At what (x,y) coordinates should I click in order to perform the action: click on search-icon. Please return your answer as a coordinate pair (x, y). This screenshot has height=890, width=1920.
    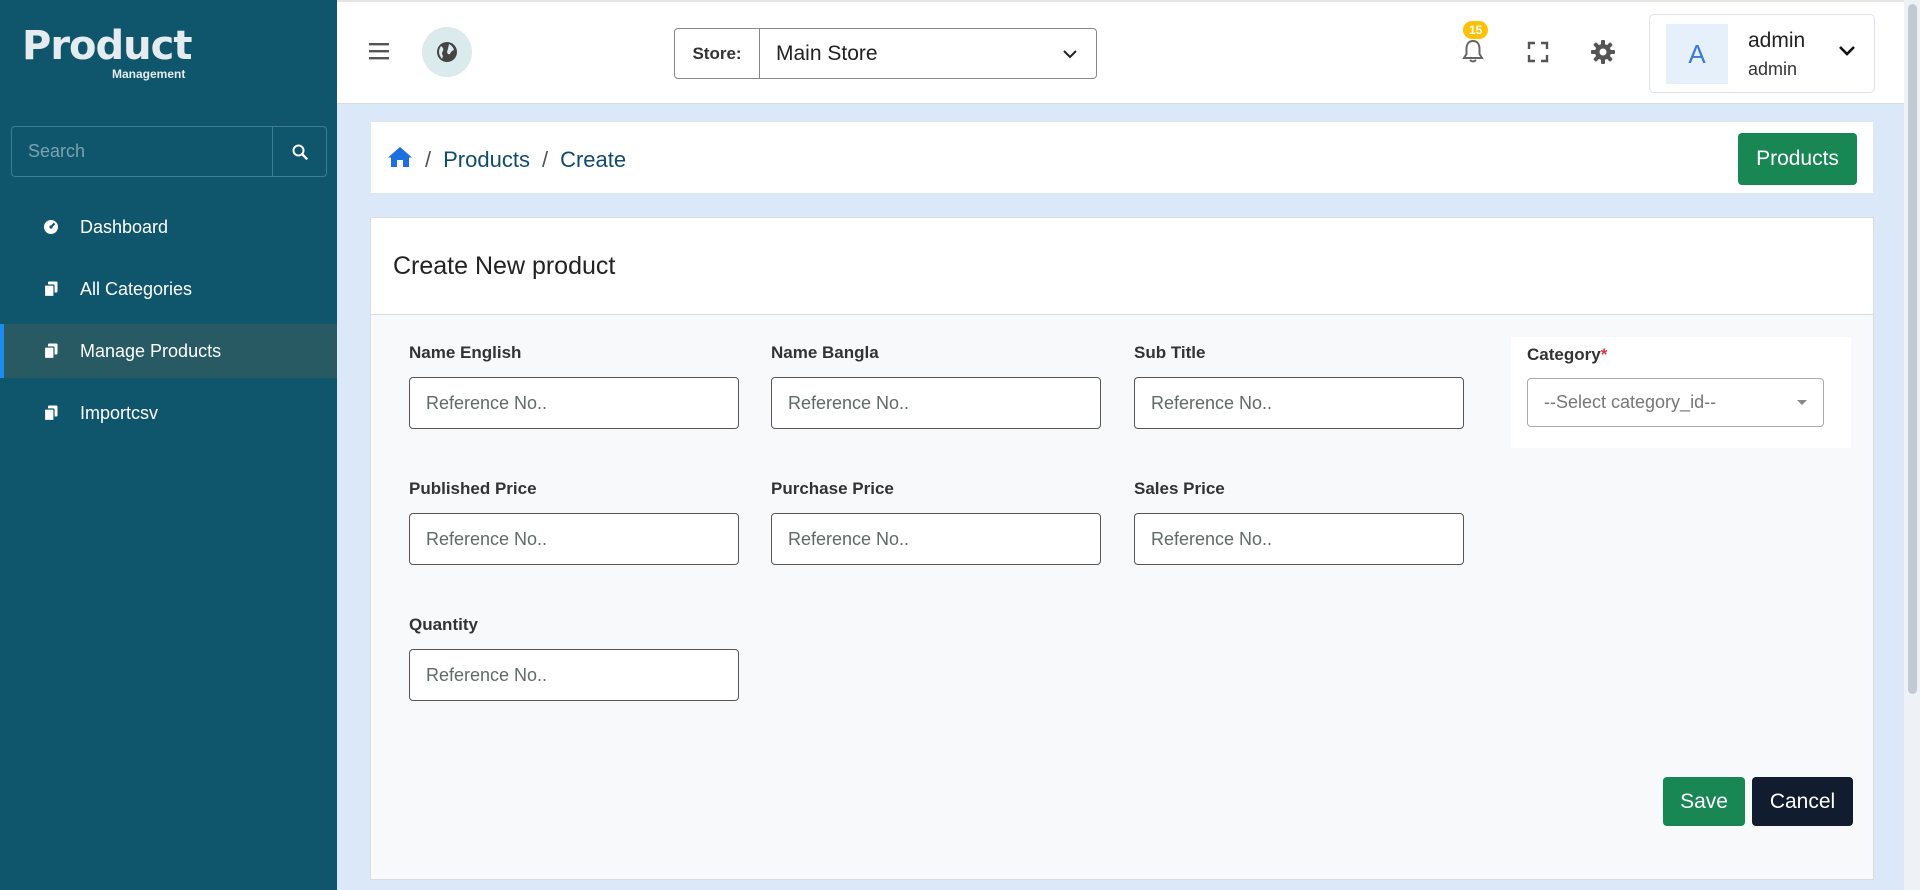
    Looking at the image, I should click on (300, 152).